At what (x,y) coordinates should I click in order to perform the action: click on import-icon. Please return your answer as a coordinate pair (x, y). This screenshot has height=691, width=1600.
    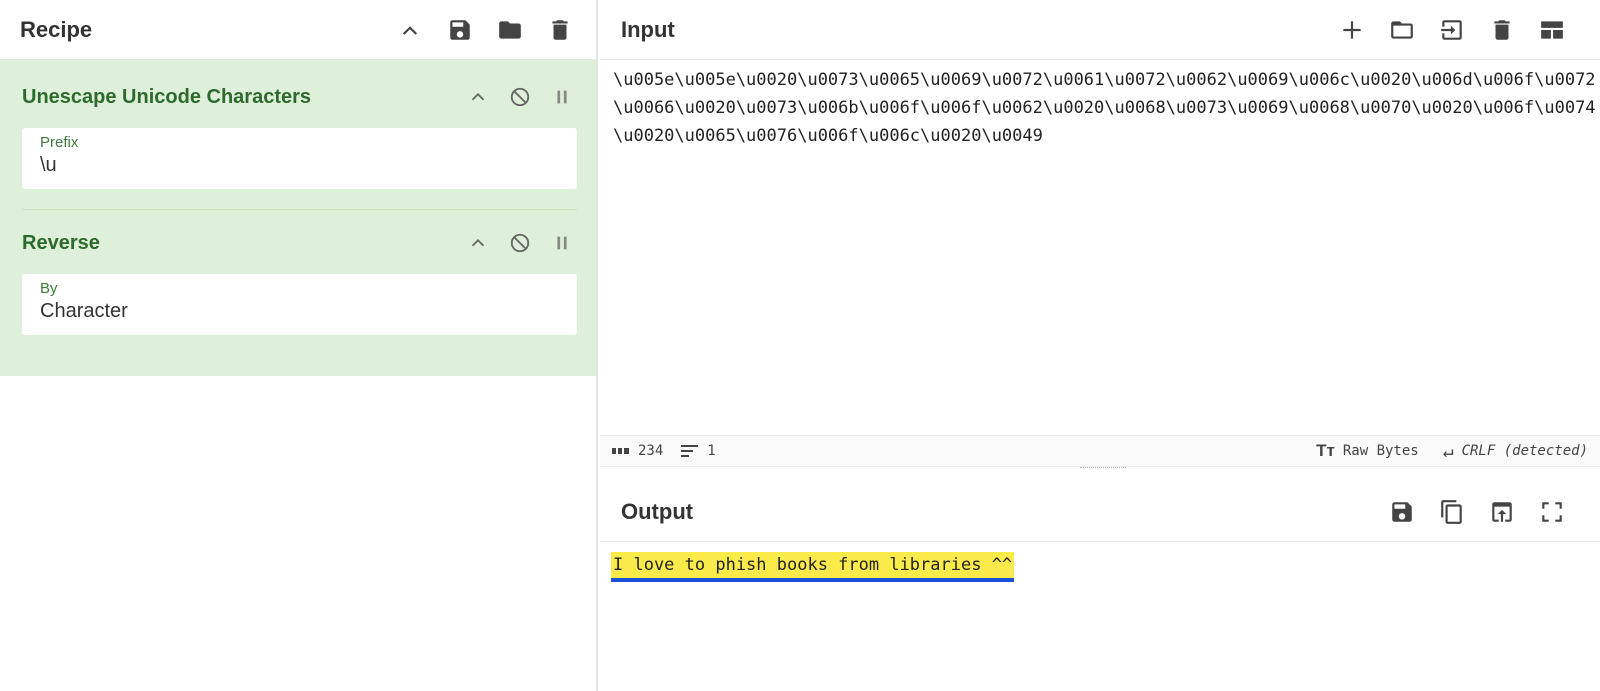
    Looking at the image, I should click on (1452, 30).